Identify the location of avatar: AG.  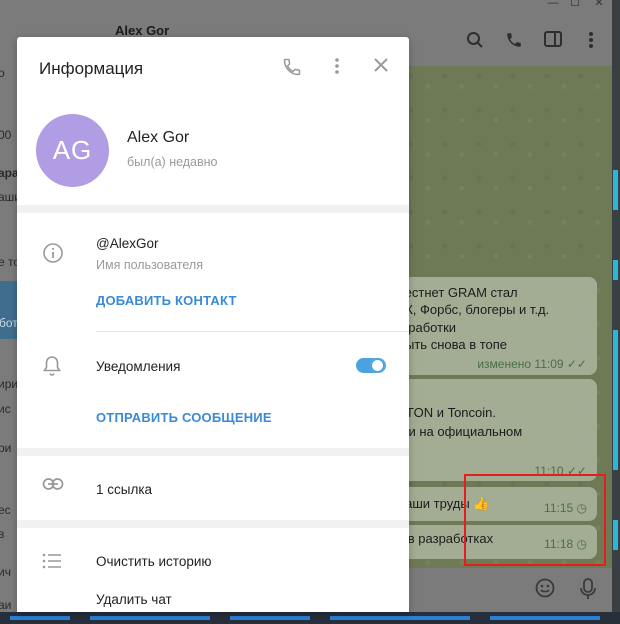
(72, 150).